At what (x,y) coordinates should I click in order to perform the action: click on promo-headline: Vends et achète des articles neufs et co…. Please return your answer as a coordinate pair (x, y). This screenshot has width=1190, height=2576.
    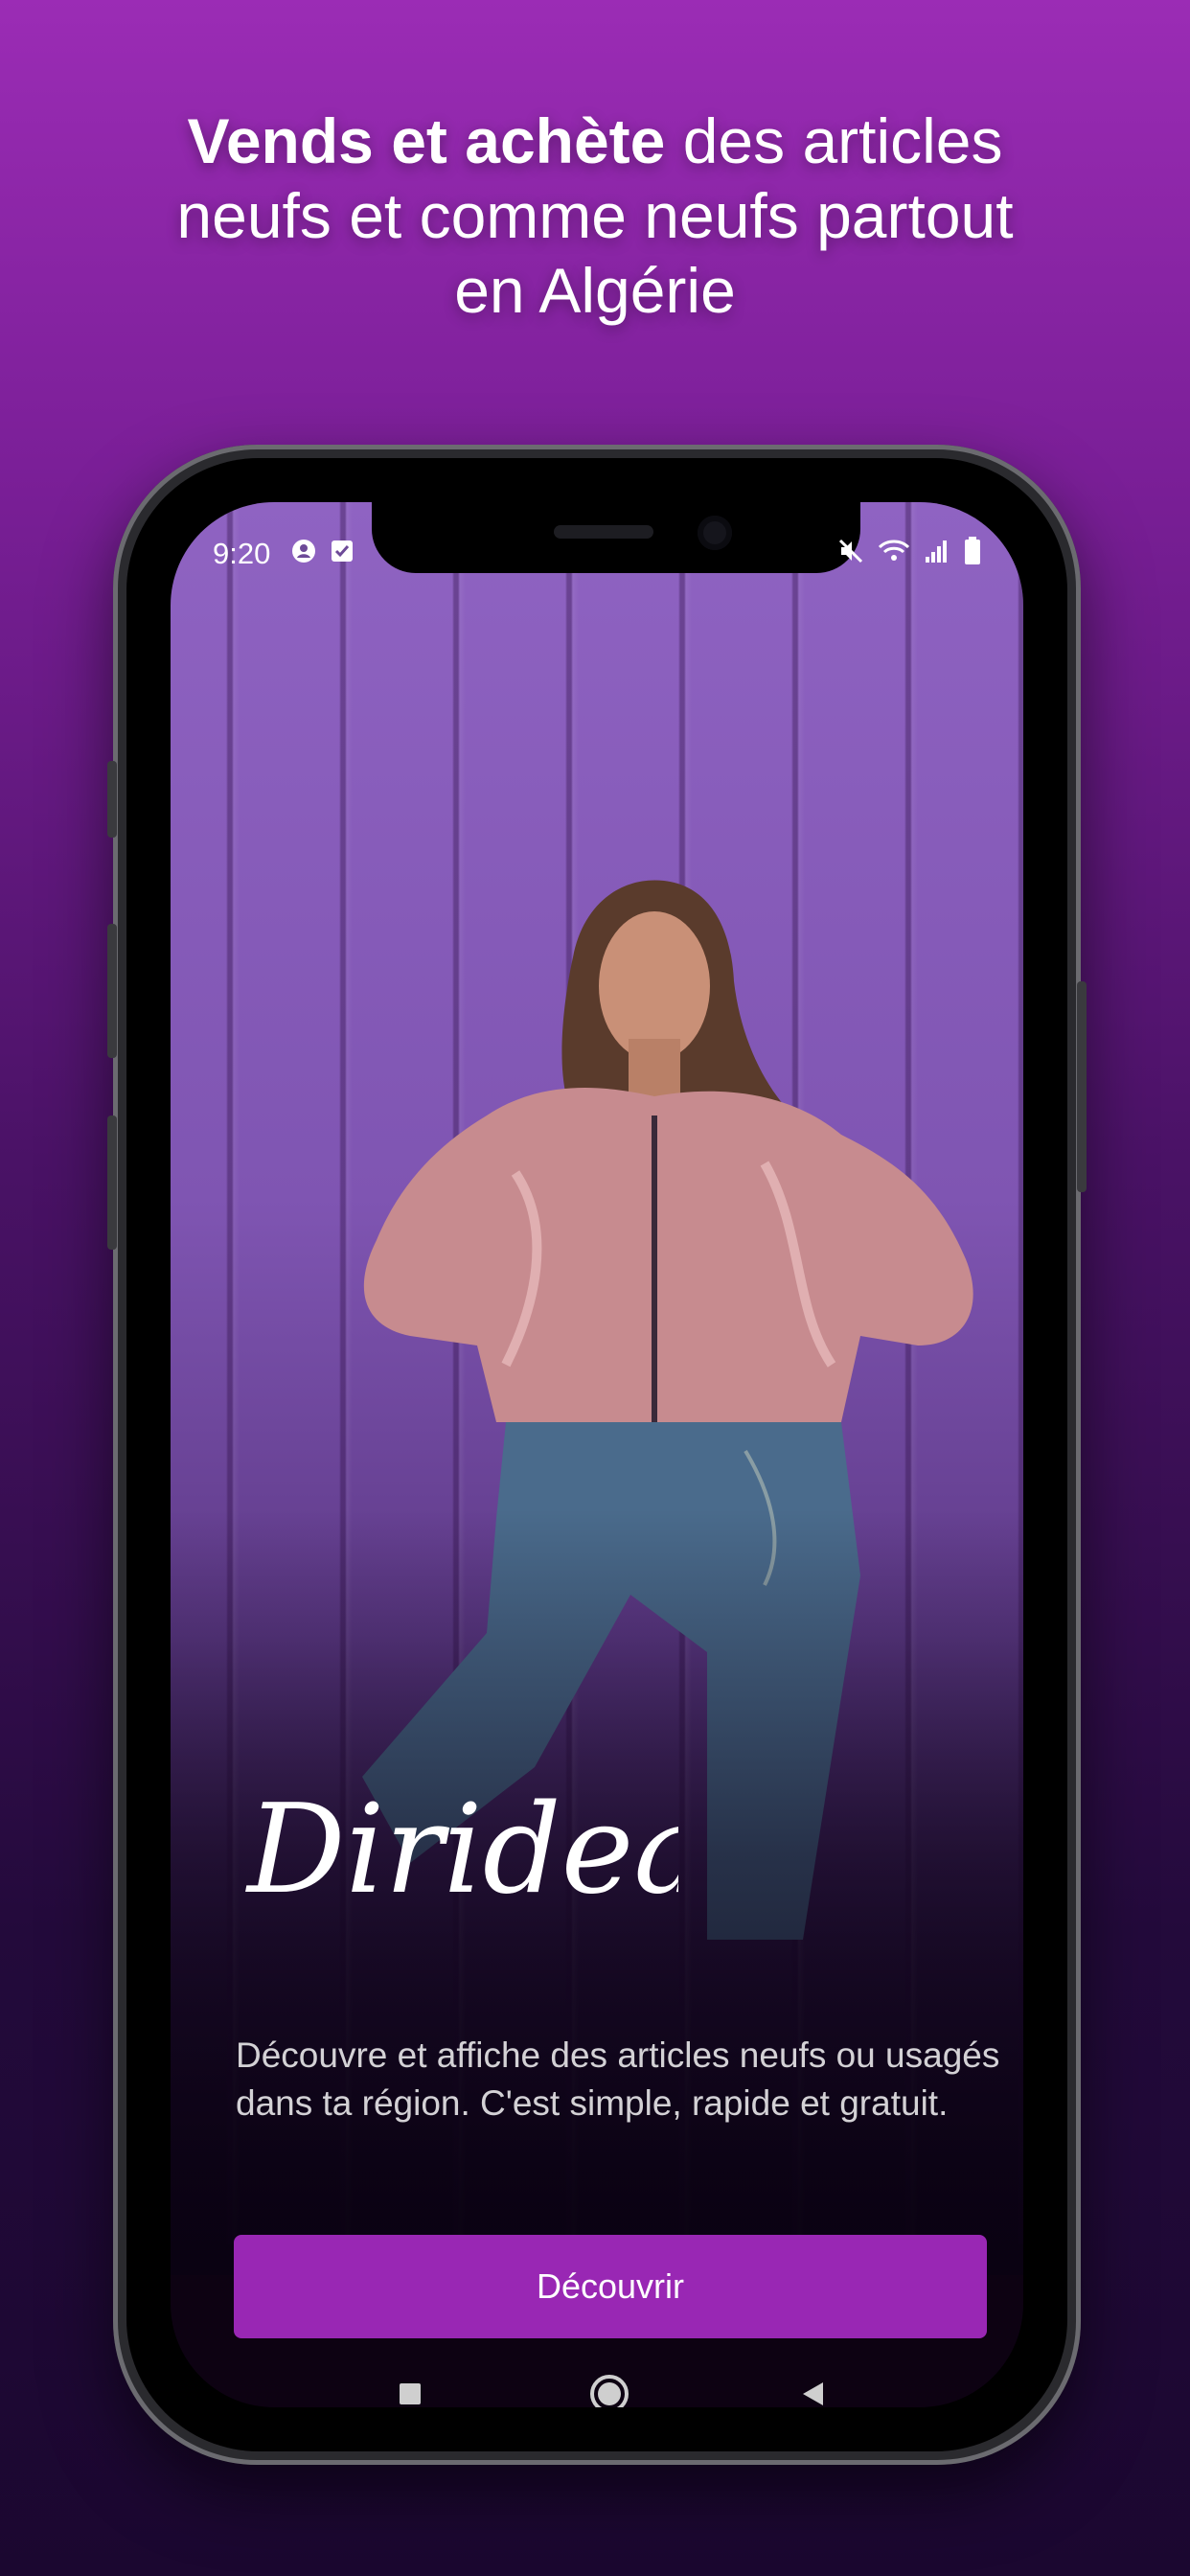
    Looking at the image, I should click on (595, 216).